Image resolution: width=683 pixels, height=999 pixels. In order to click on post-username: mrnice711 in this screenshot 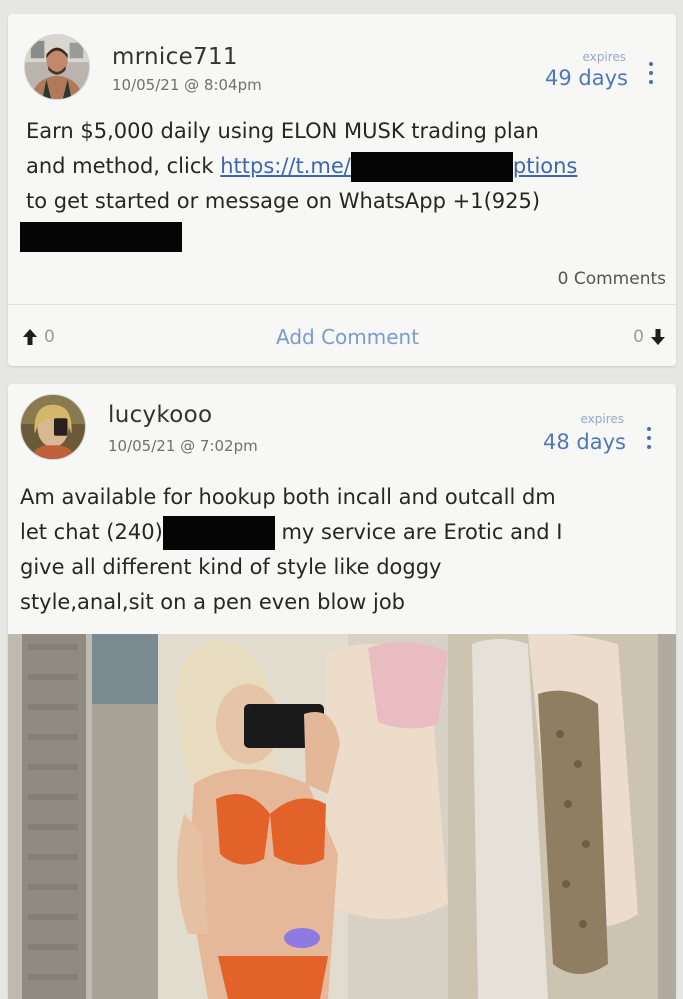, I will do `click(175, 57)`.